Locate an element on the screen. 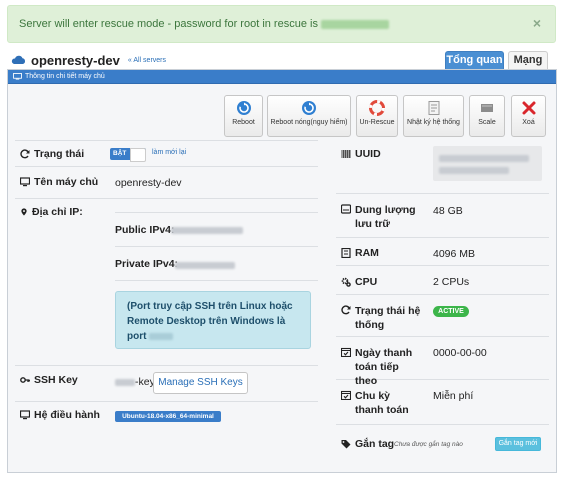  scale-button: Scale is located at coordinates (487, 116).